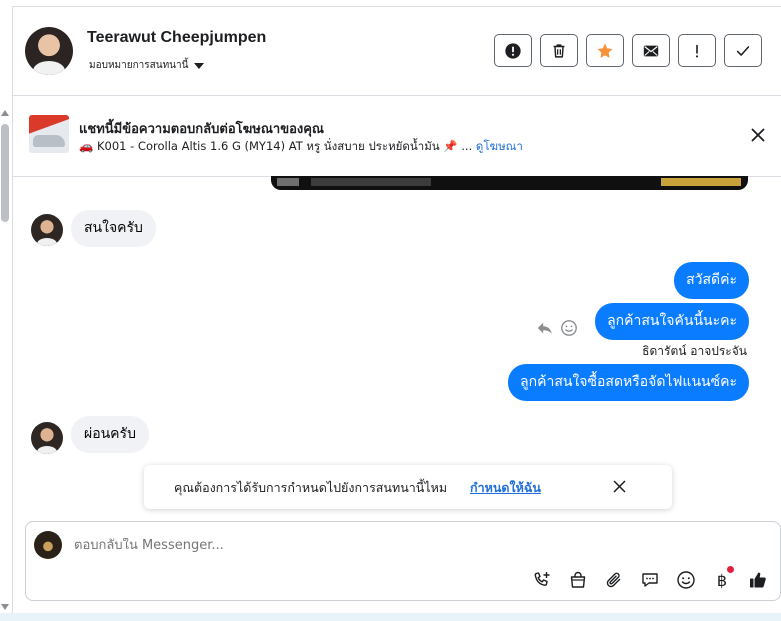 This screenshot has height=621, width=781. Describe the element at coordinates (5, 607) in the screenshot. I see `scroll-down-arrow` at that location.